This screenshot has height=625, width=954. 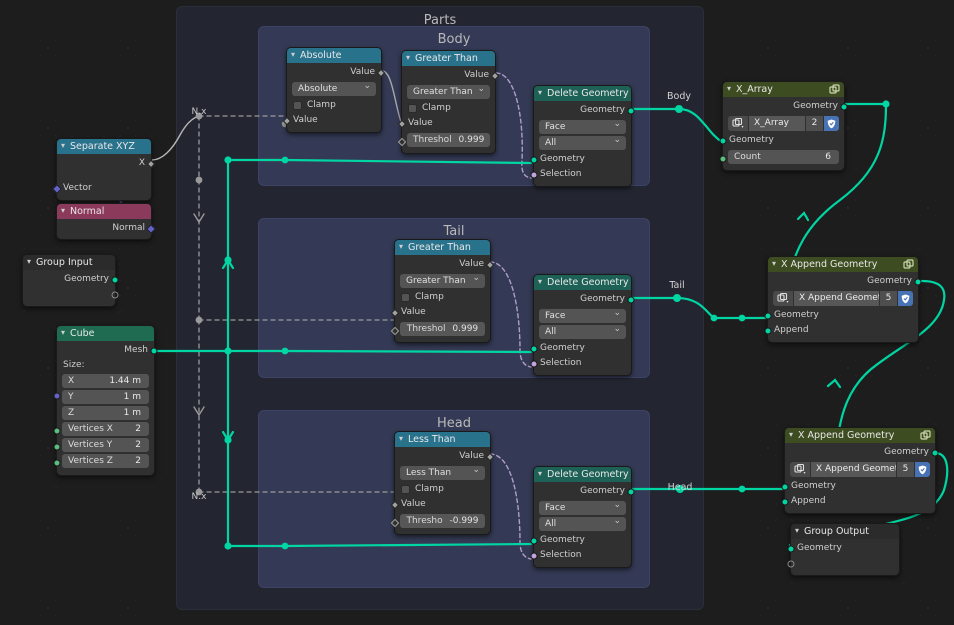 I want to click on node-header-tail-delete-geometry: ▾ Delete Geometry, so click(x=582, y=282).